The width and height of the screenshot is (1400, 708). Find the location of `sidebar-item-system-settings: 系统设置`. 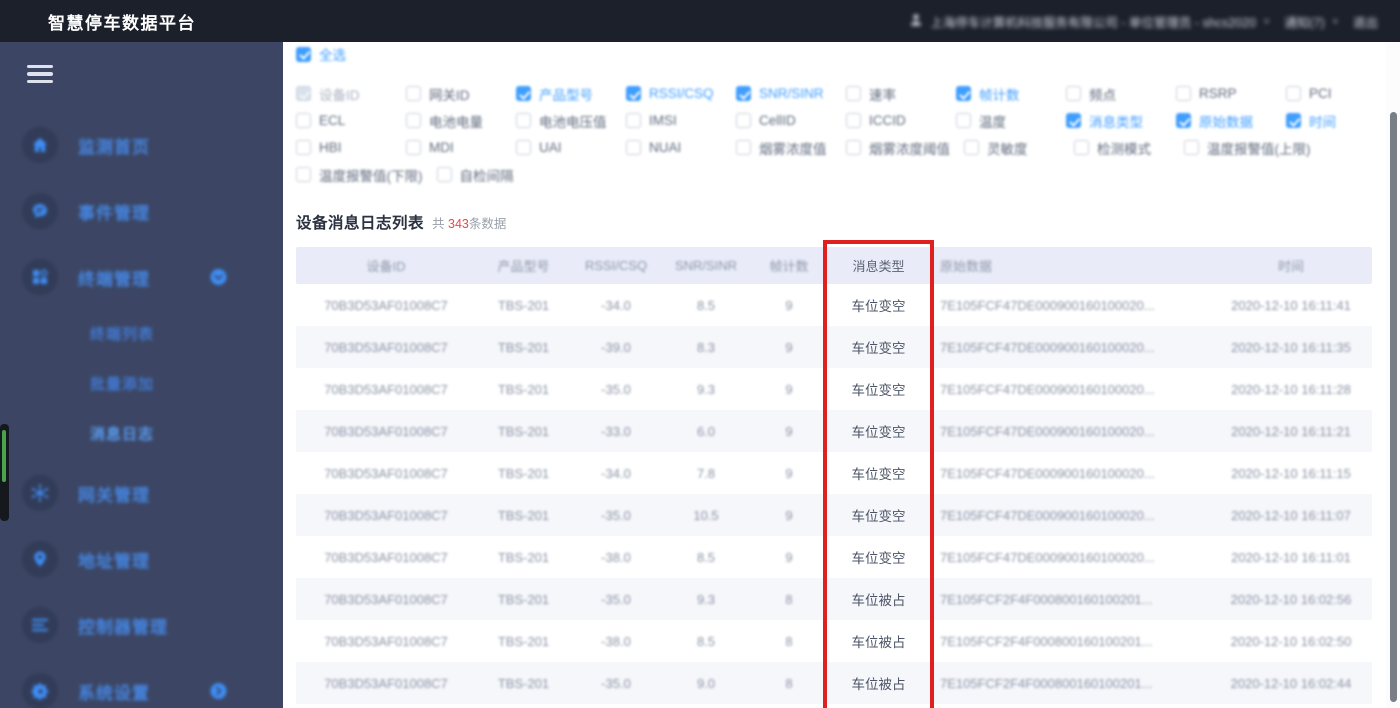

sidebar-item-system-settings: 系统设置 is located at coordinates (141, 683).